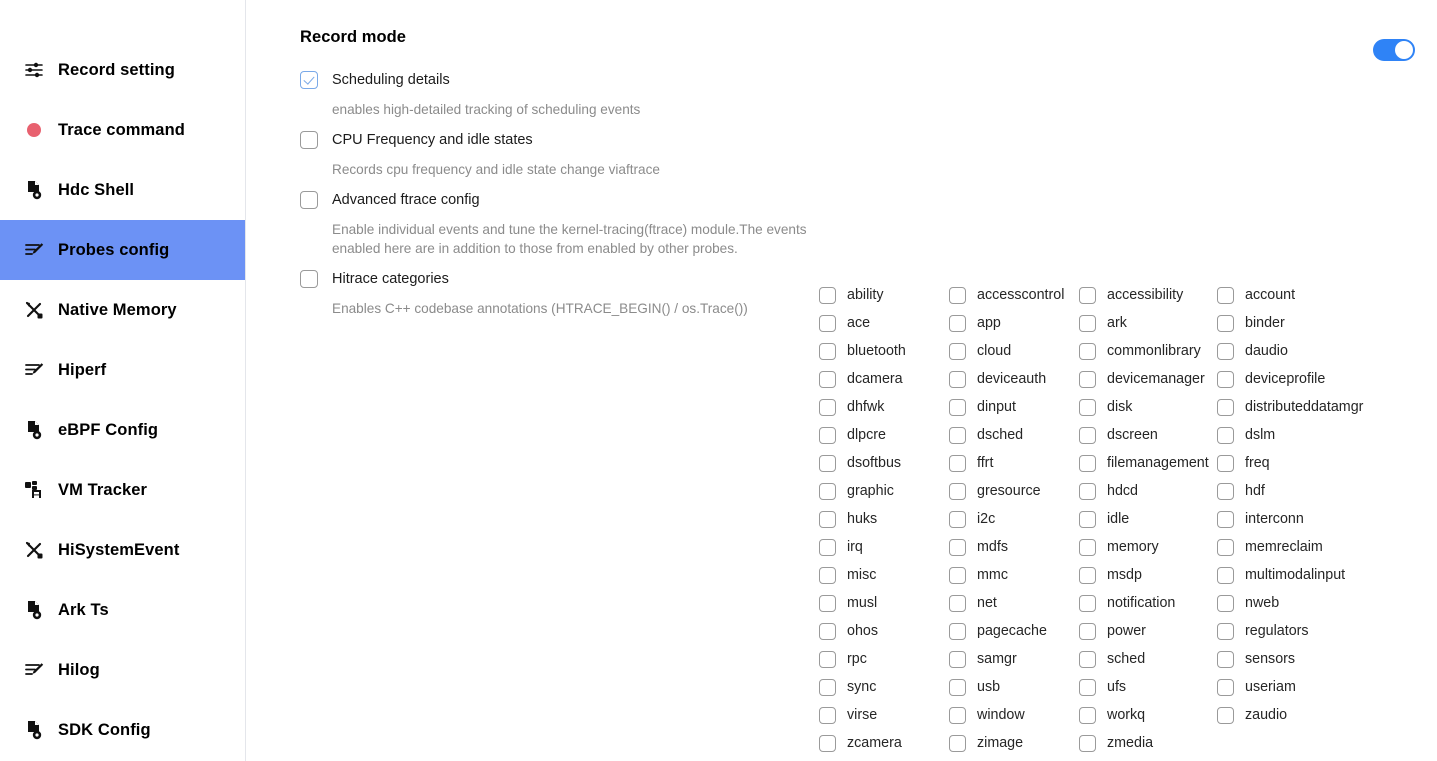 This screenshot has height=761, width=1437. I want to click on category-label: interconn, so click(1274, 519).